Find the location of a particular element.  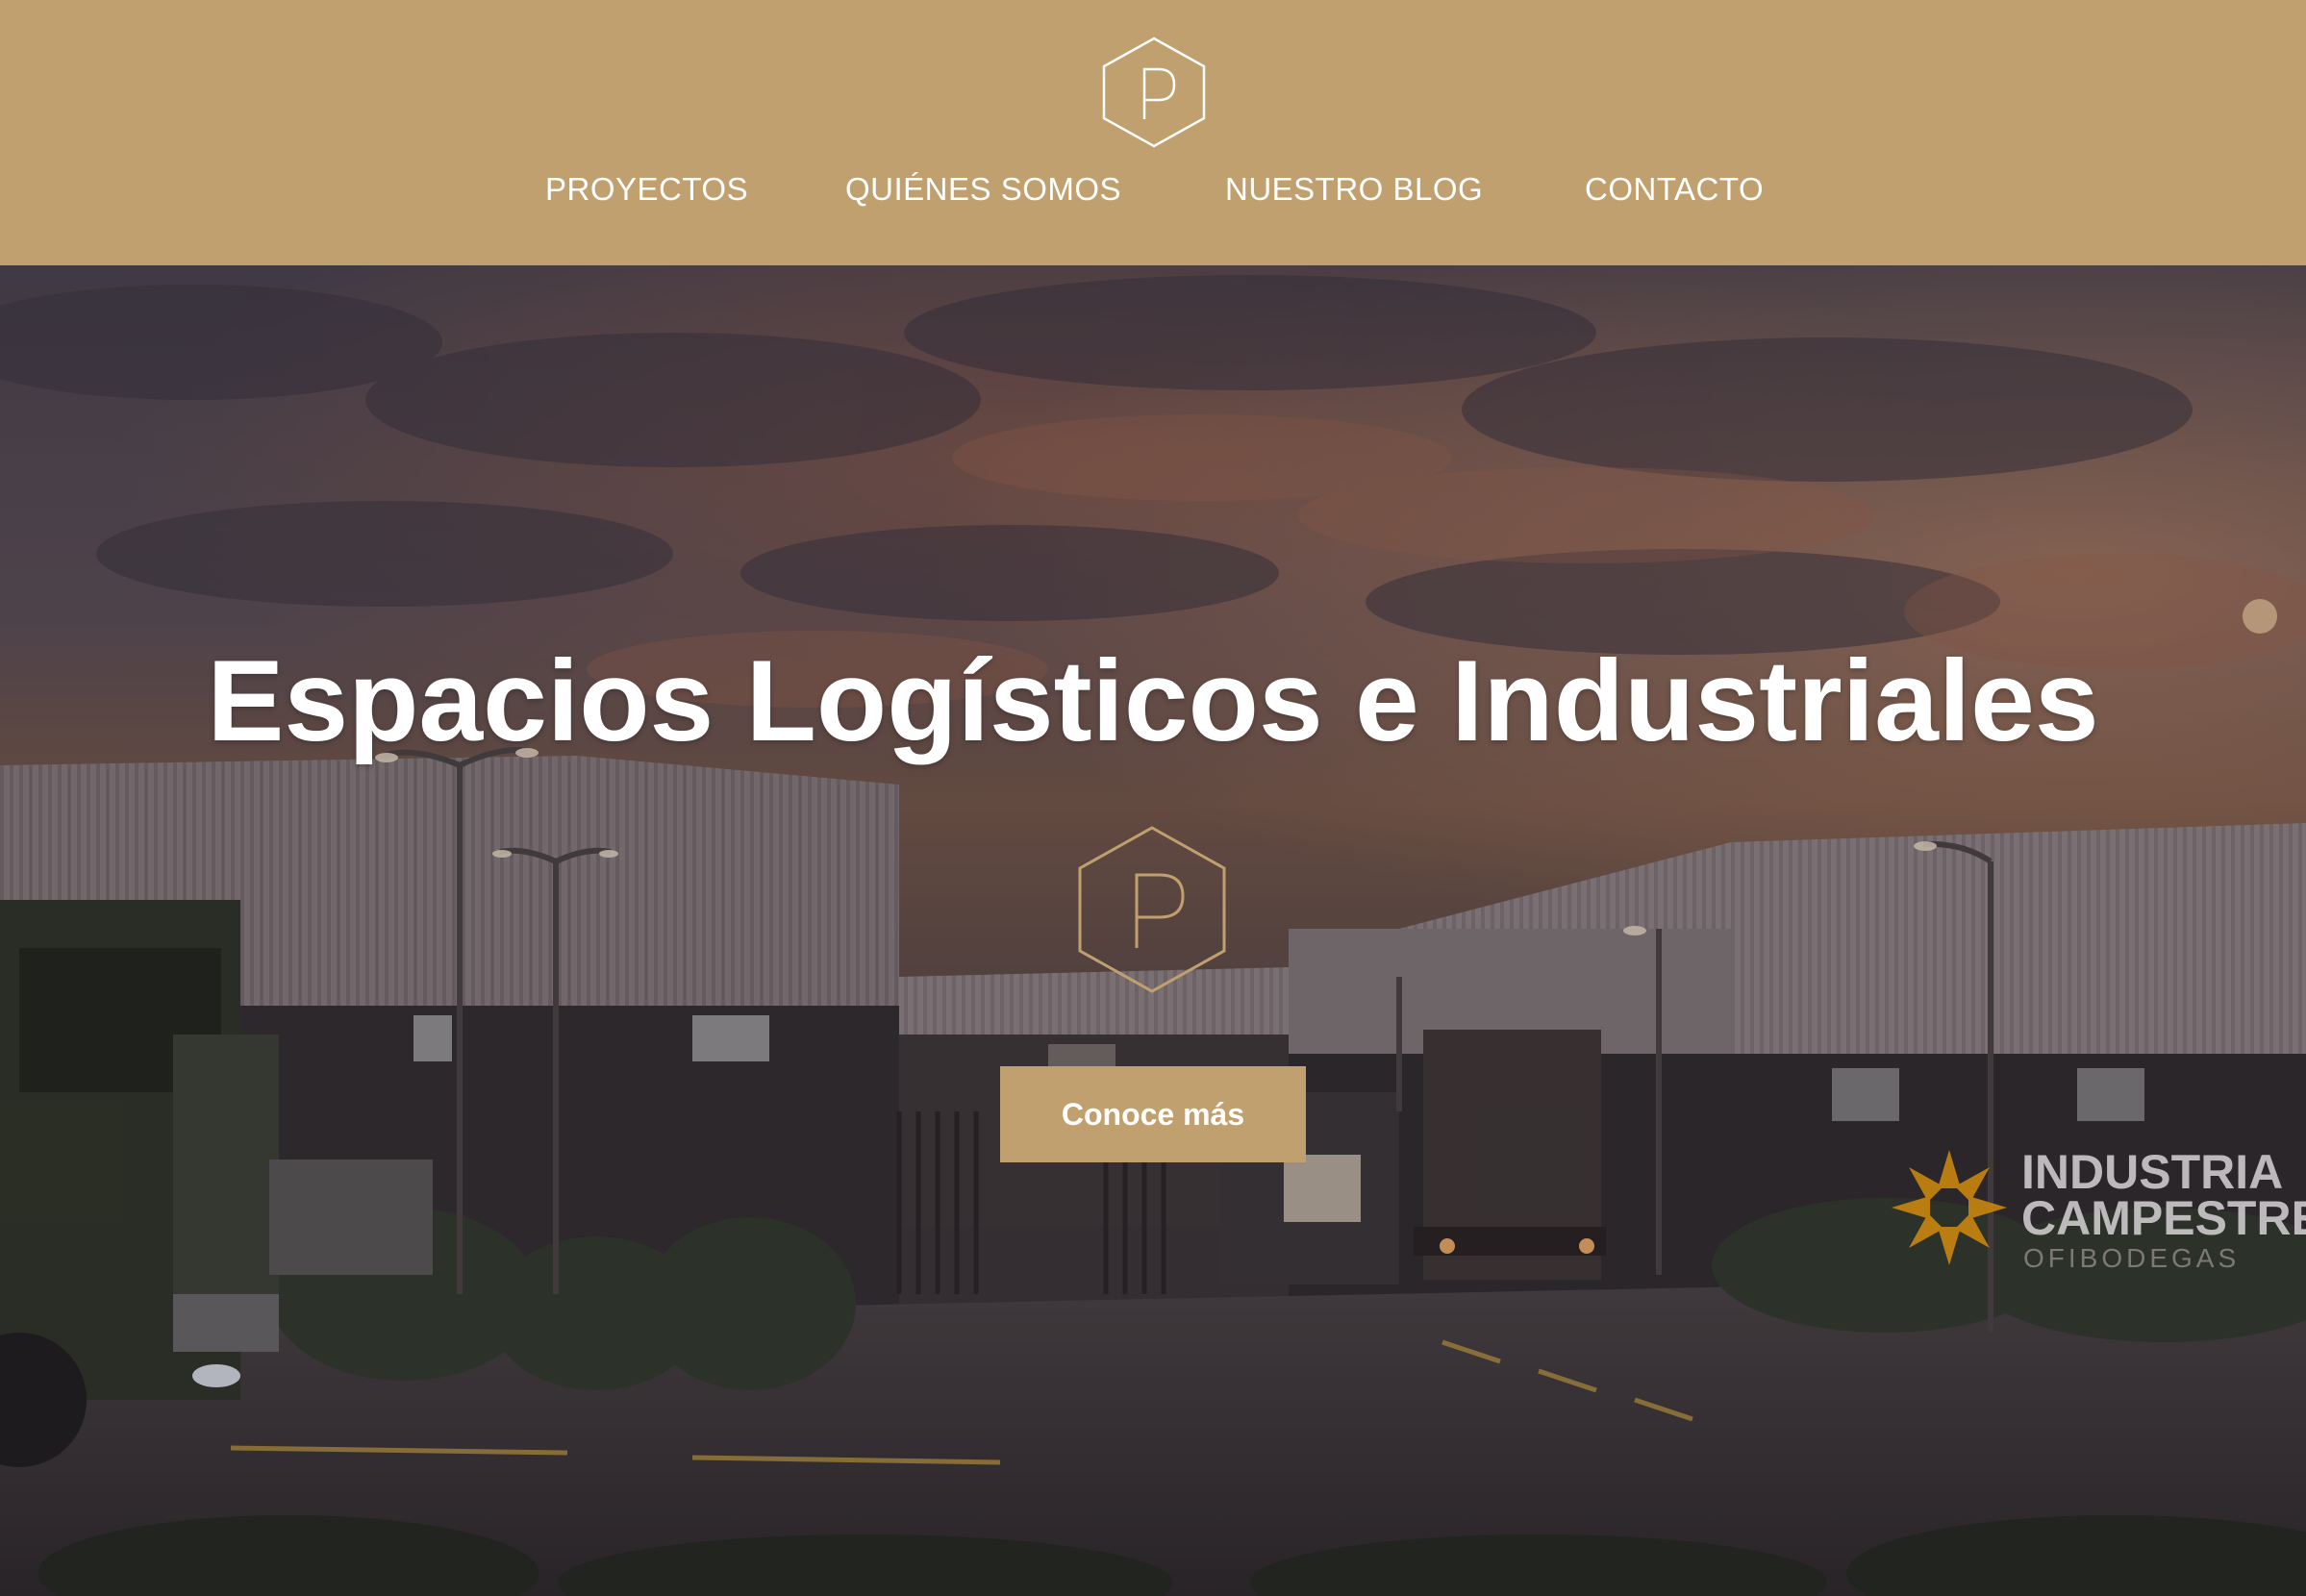

sign-line-2: CAMPESTRE is located at coordinates (2164, 1218).